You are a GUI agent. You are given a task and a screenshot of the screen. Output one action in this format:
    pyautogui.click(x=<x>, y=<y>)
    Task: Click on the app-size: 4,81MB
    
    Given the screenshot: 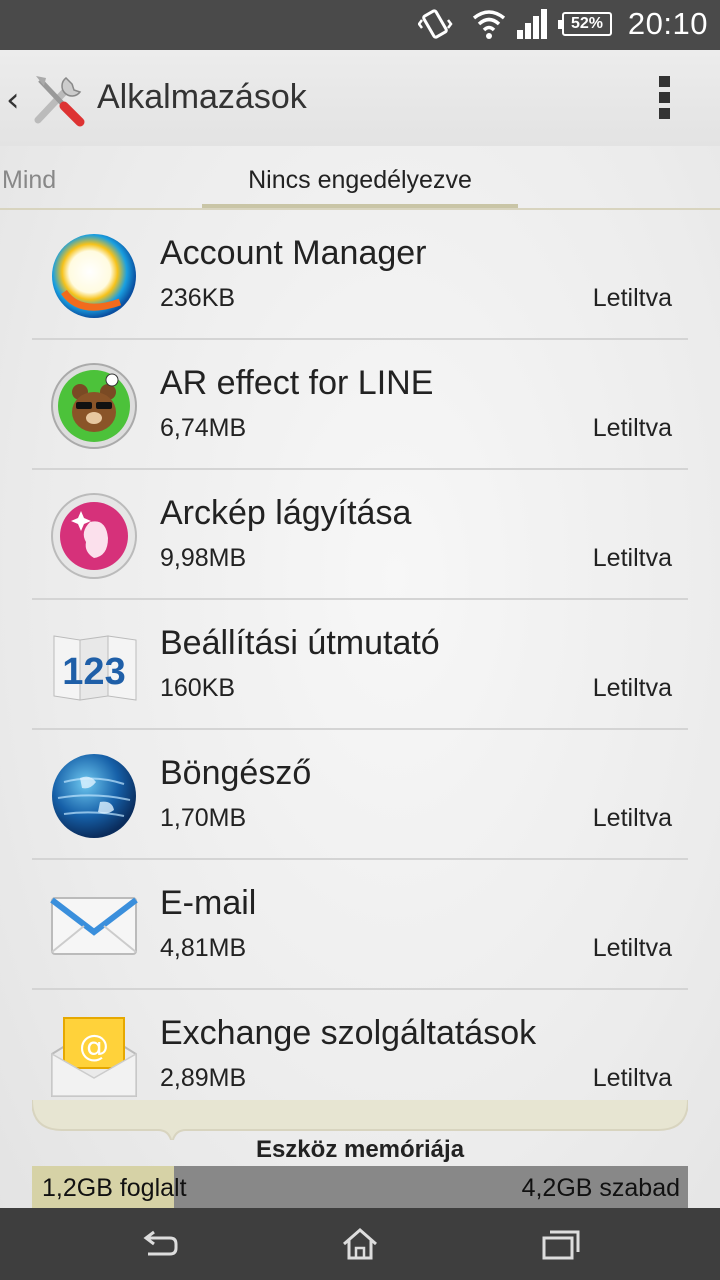 What is the action you would take?
    pyautogui.click(x=203, y=948)
    